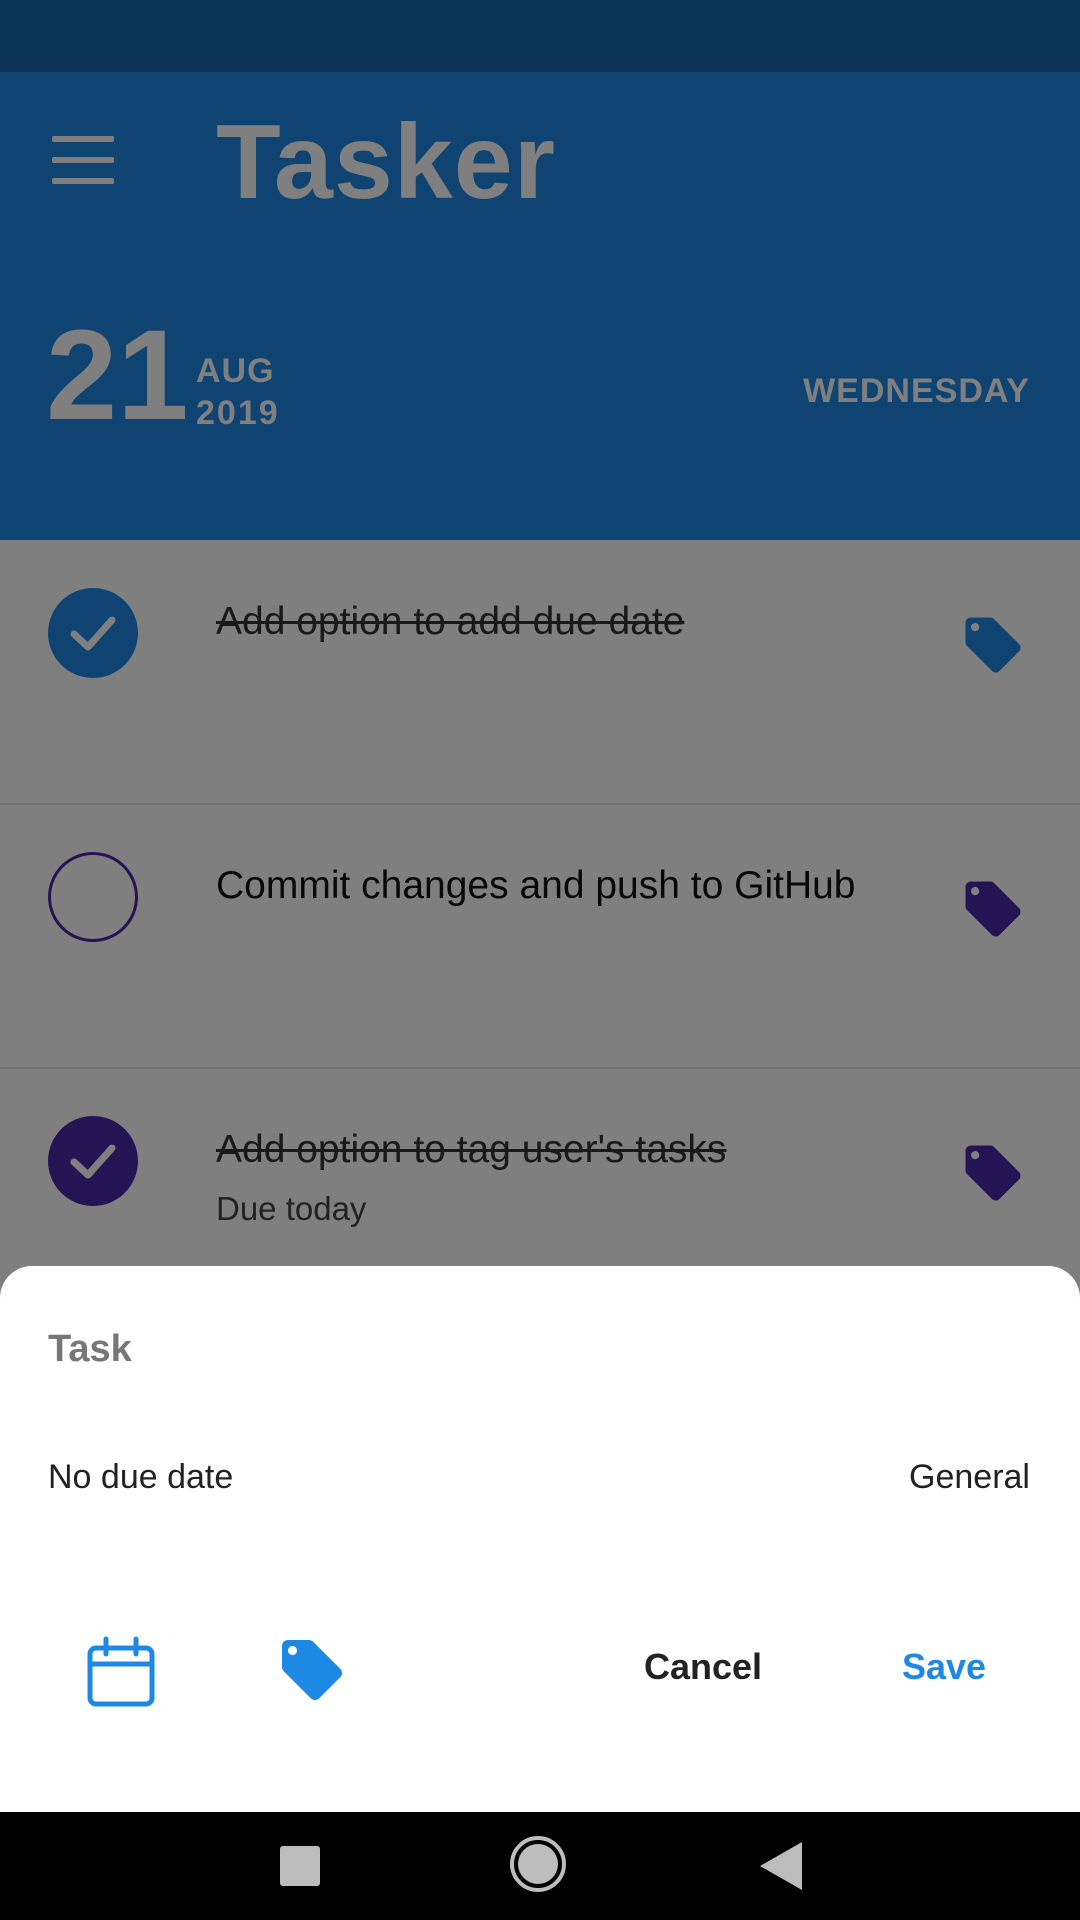 This screenshot has height=1920, width=1080. What do you see at coordinates (300, 1866) in the screenshot?
I see `recents-square-icon` at bounding box center [300, 1866].